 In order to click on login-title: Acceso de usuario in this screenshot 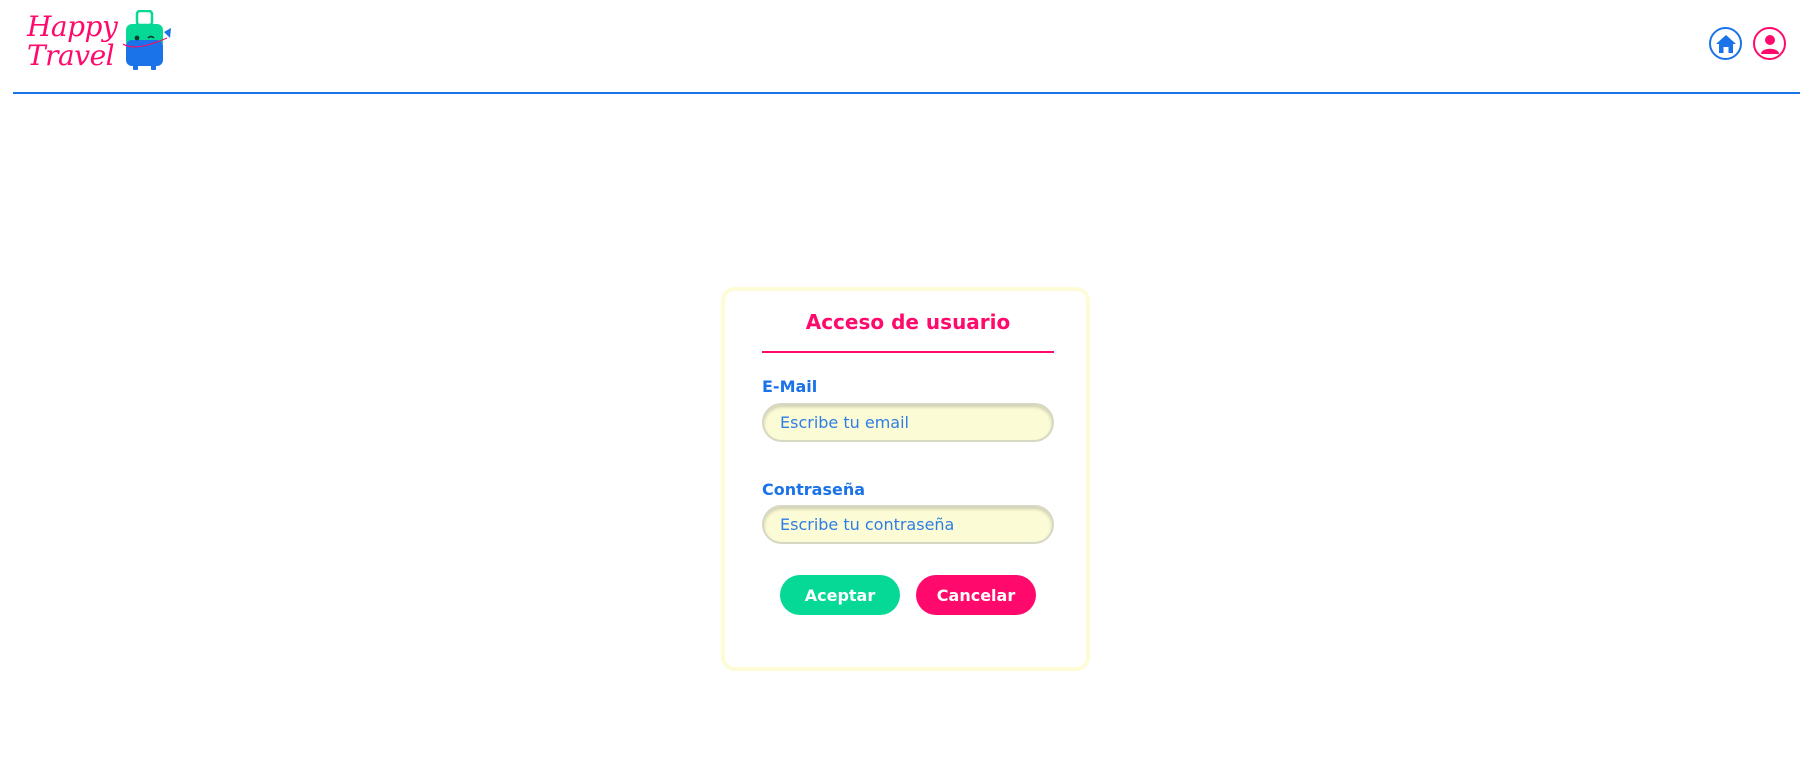, I will do `click(908, 331)`.